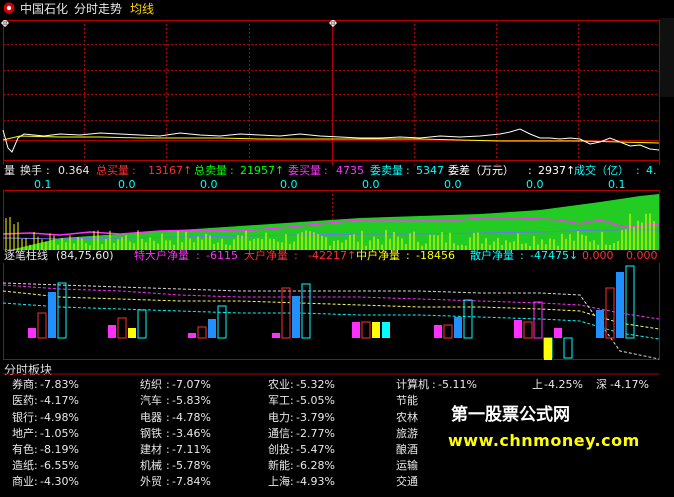 Image resolution: width=674 pixels, height=497 pixels. I want to click on flow-line-magenta, so click(331, 302).